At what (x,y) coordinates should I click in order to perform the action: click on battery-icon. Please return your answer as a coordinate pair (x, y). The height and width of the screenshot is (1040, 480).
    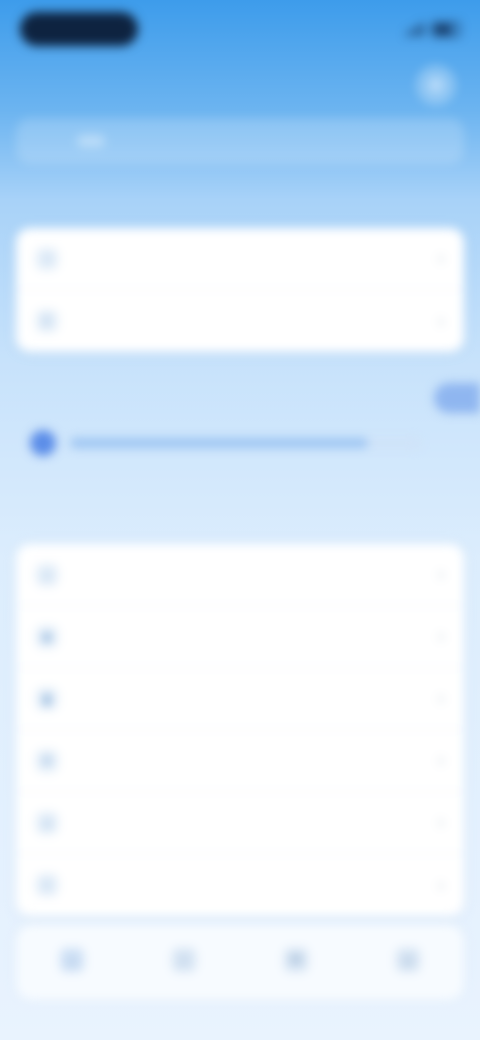
    Looking at the image, I should click on (446, 29).